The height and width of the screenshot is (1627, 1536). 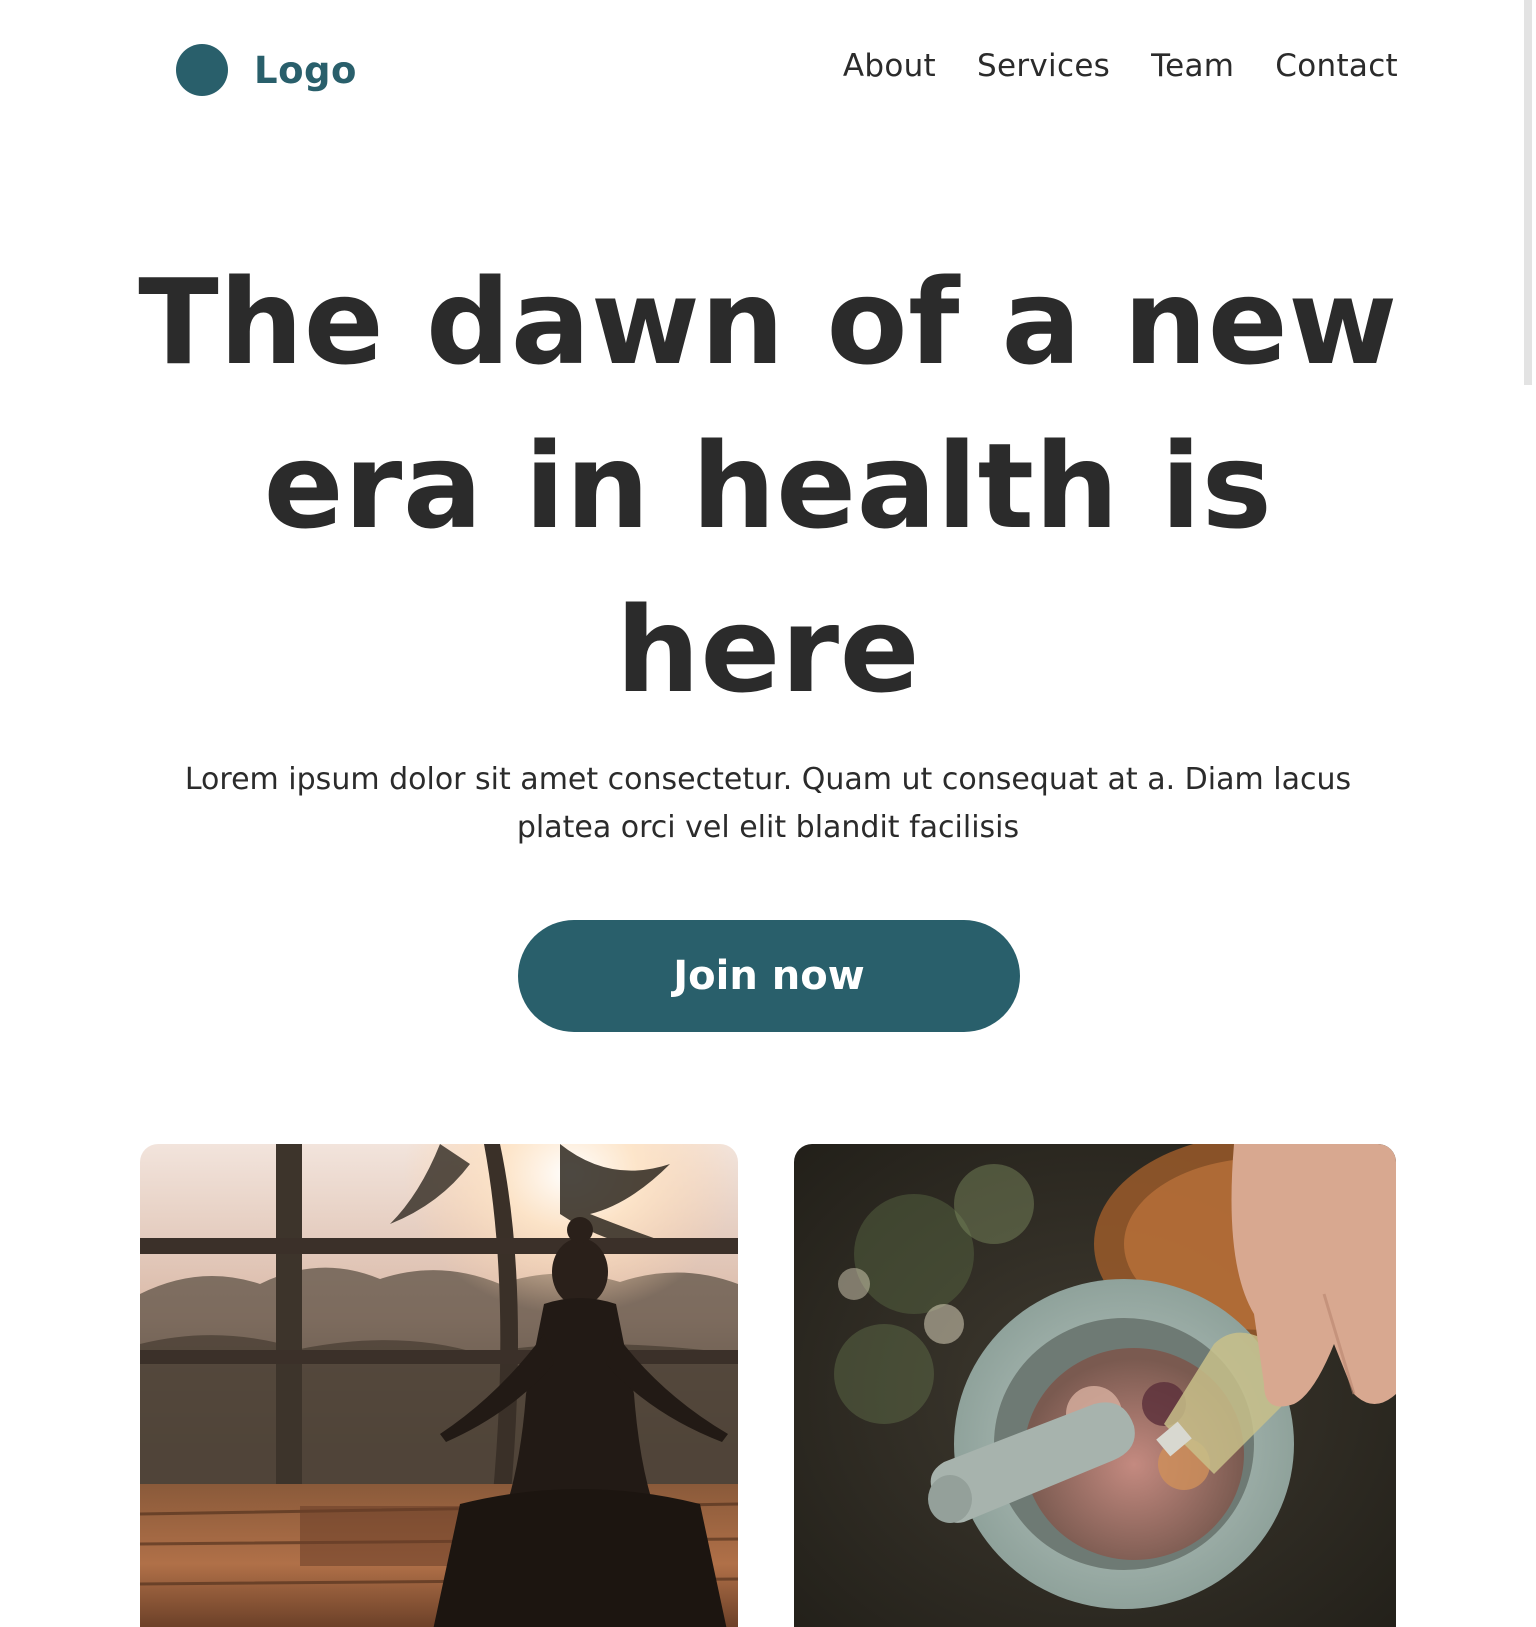 I want to click on nav-link-about: About, so click(x=889, y=66).